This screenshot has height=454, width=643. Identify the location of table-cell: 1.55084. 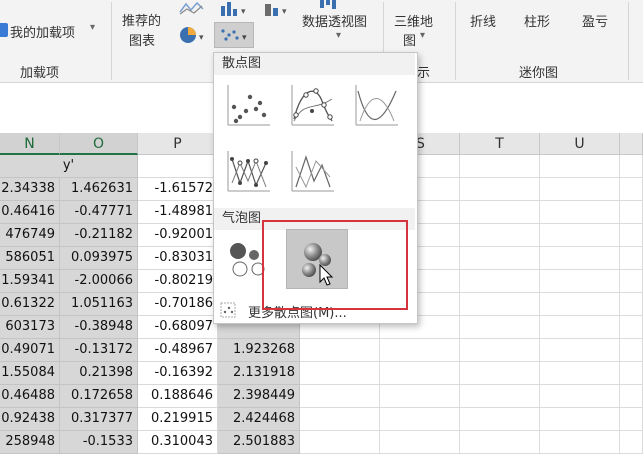
(30, 373).